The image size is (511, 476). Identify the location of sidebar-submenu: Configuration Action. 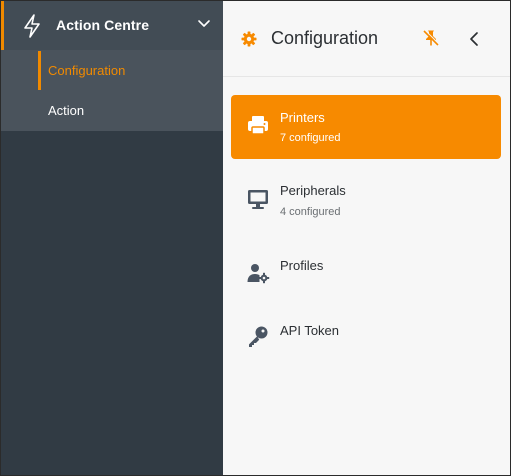
(112, 90).